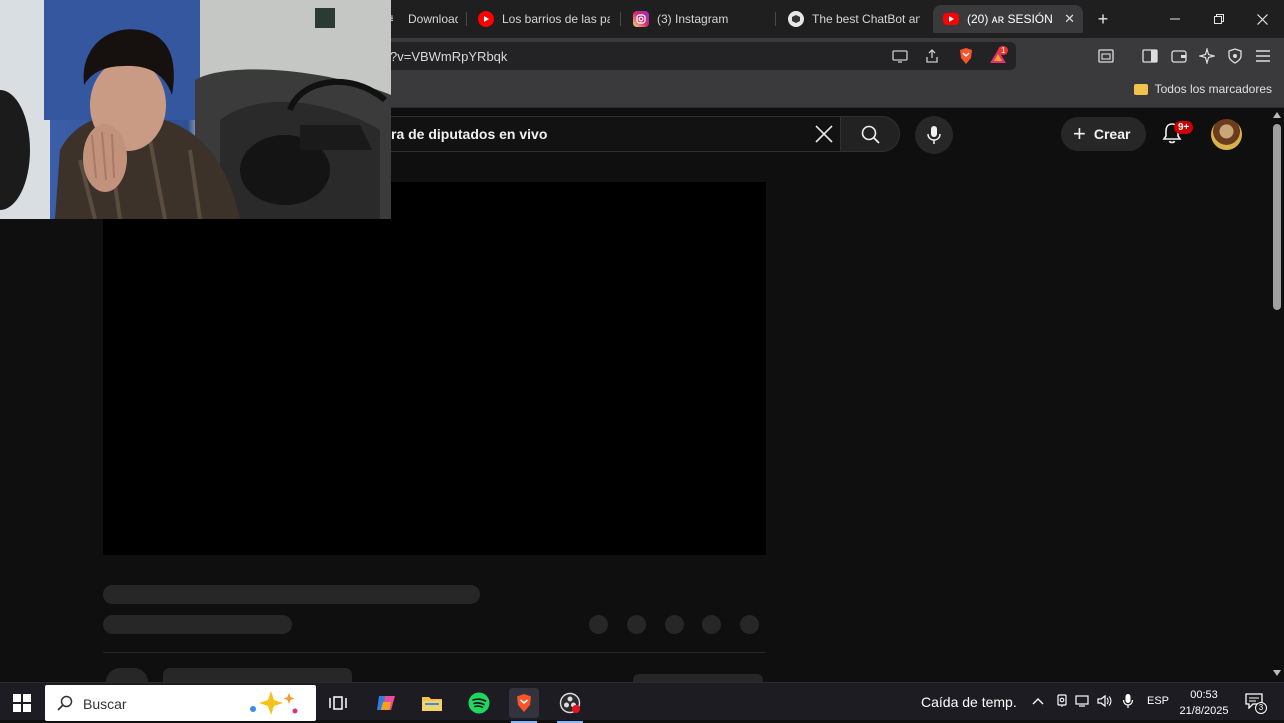 The width and height of the screenshot is (1284, 723). I want to click on brave-shields-icon, so click(966, 56).